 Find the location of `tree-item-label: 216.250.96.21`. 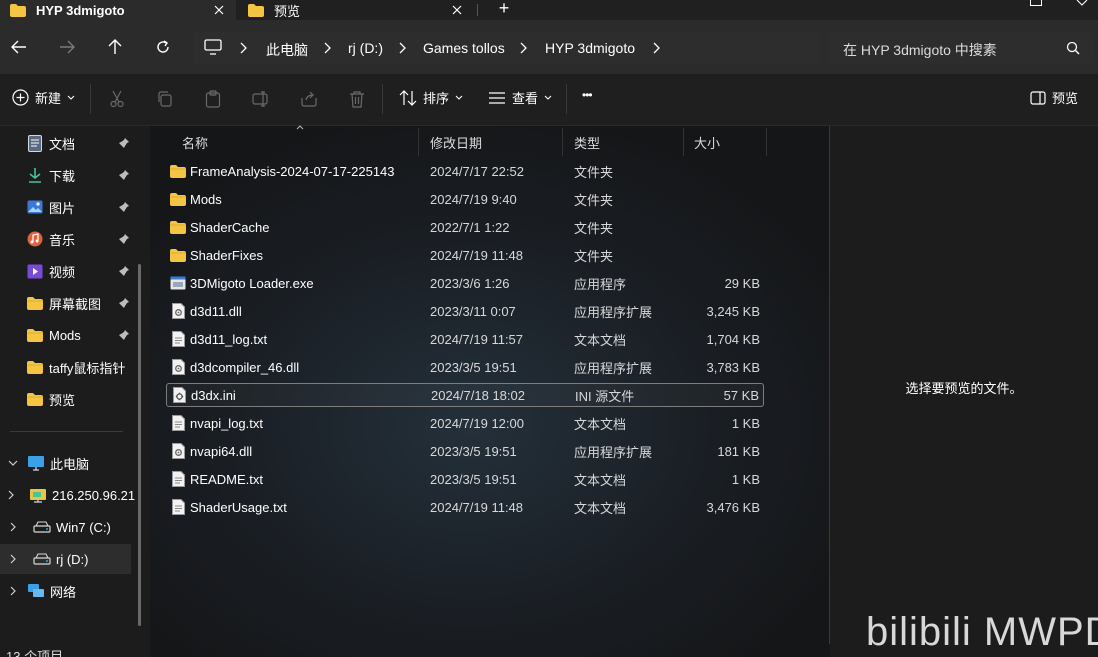

tree-item-label: 216.250.96.21 is located at coordinates (94, 495).